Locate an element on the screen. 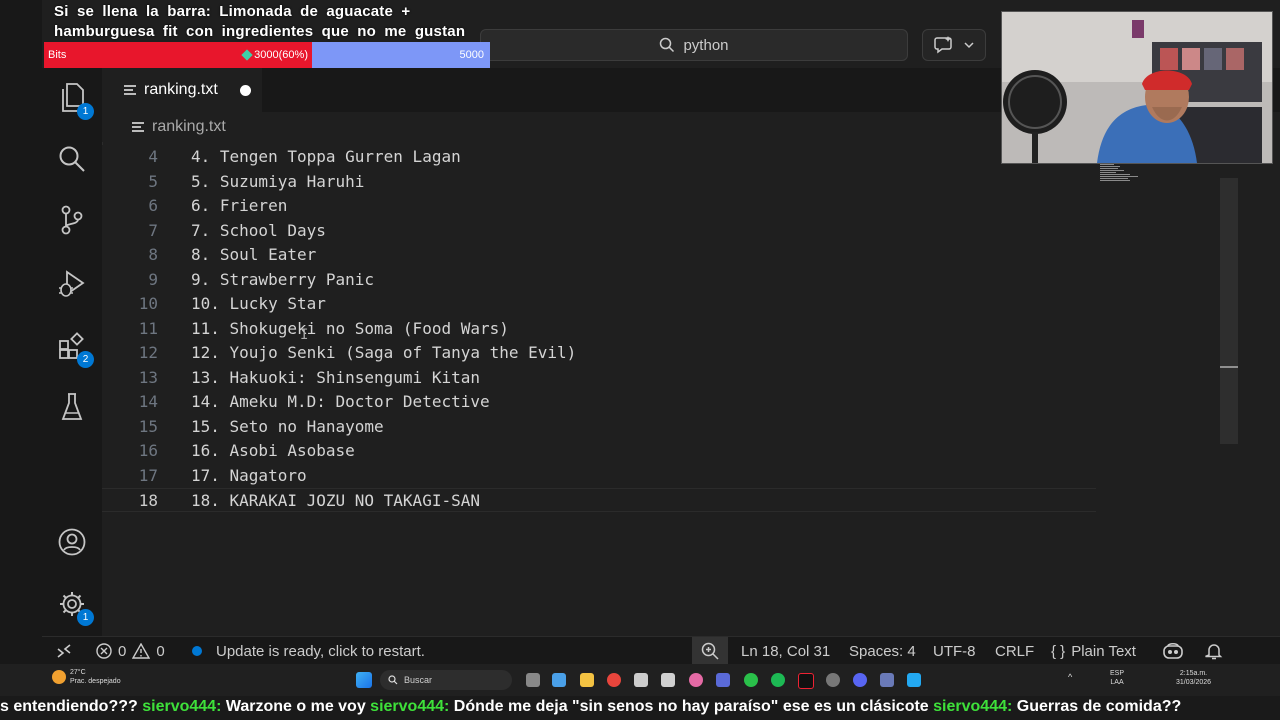 The image size is (1280, 720). minimap is located at coordinates (1120, 175).